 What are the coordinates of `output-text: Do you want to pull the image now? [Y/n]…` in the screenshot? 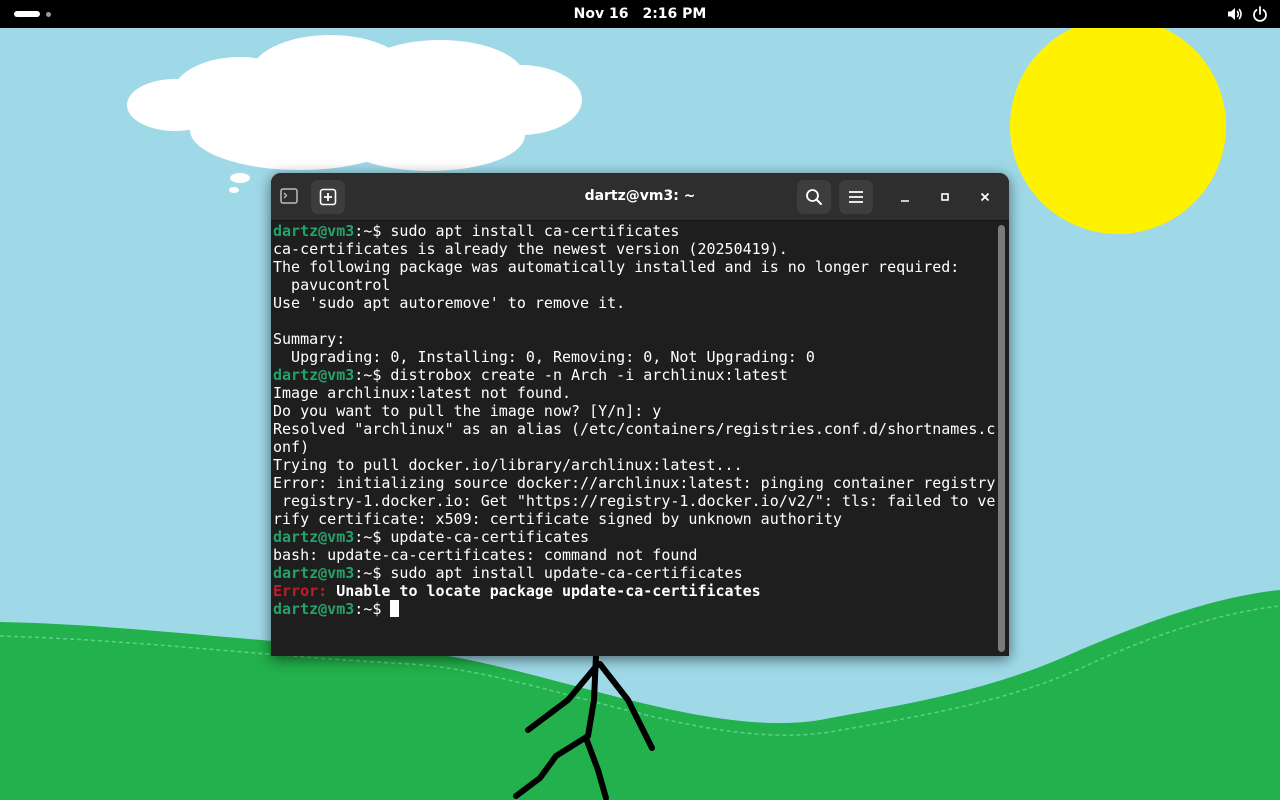 It's located at (467, 411).